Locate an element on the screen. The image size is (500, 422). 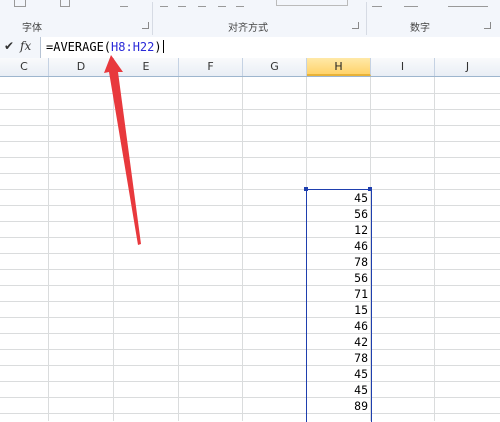
arrow-shape is located at coordinates (122, 150).